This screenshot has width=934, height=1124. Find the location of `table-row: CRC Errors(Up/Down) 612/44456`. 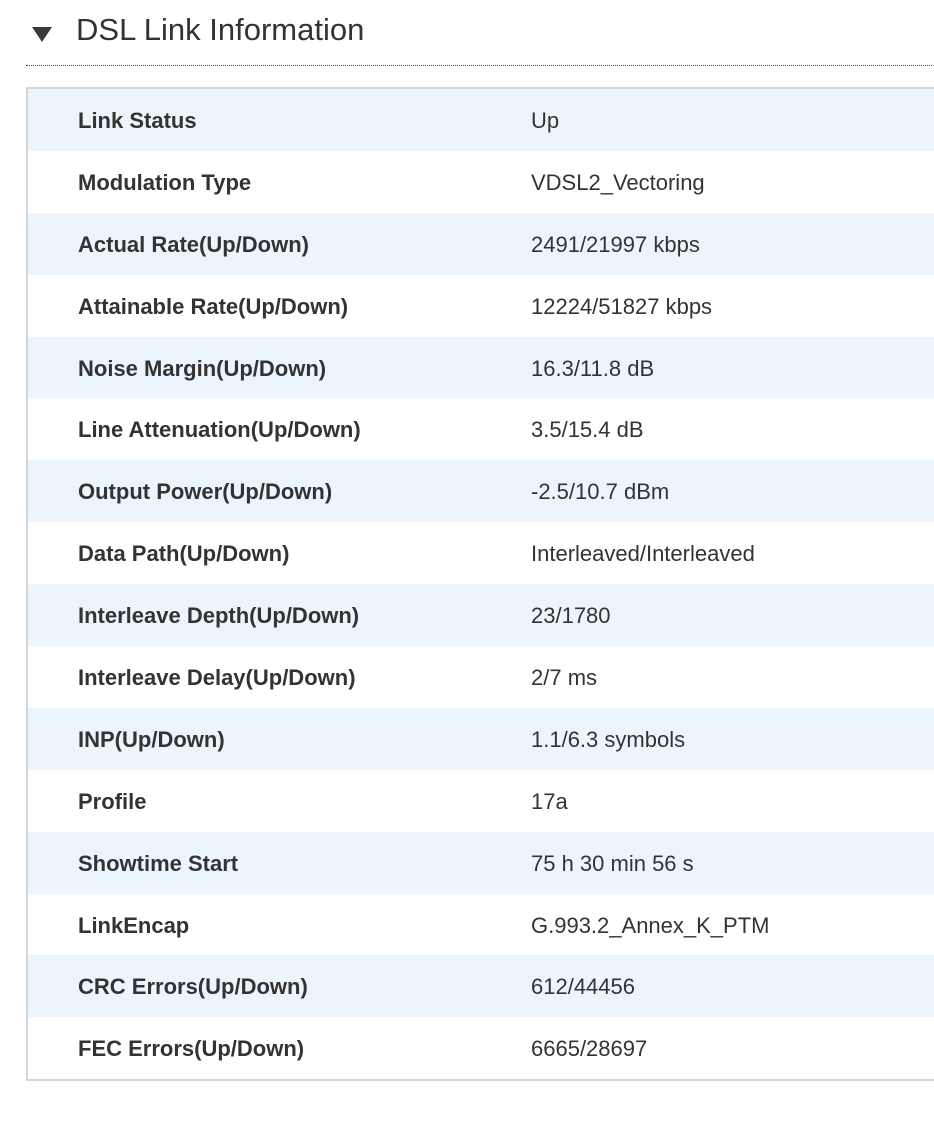

table-row: CRC Errors(Up/Down) 612/44456 is located at coordinates (481, 986).